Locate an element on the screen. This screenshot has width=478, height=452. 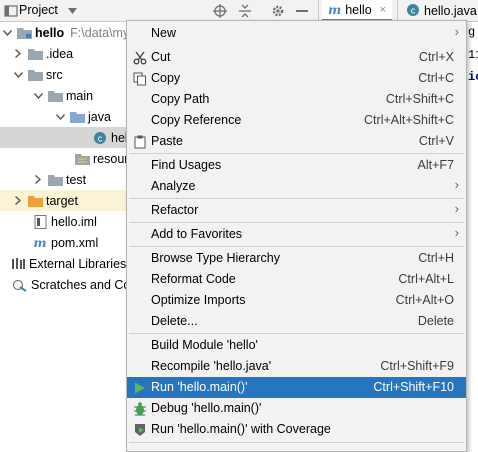
menu-item-delete: Delete... Delete is located at coordinates (296, 321).